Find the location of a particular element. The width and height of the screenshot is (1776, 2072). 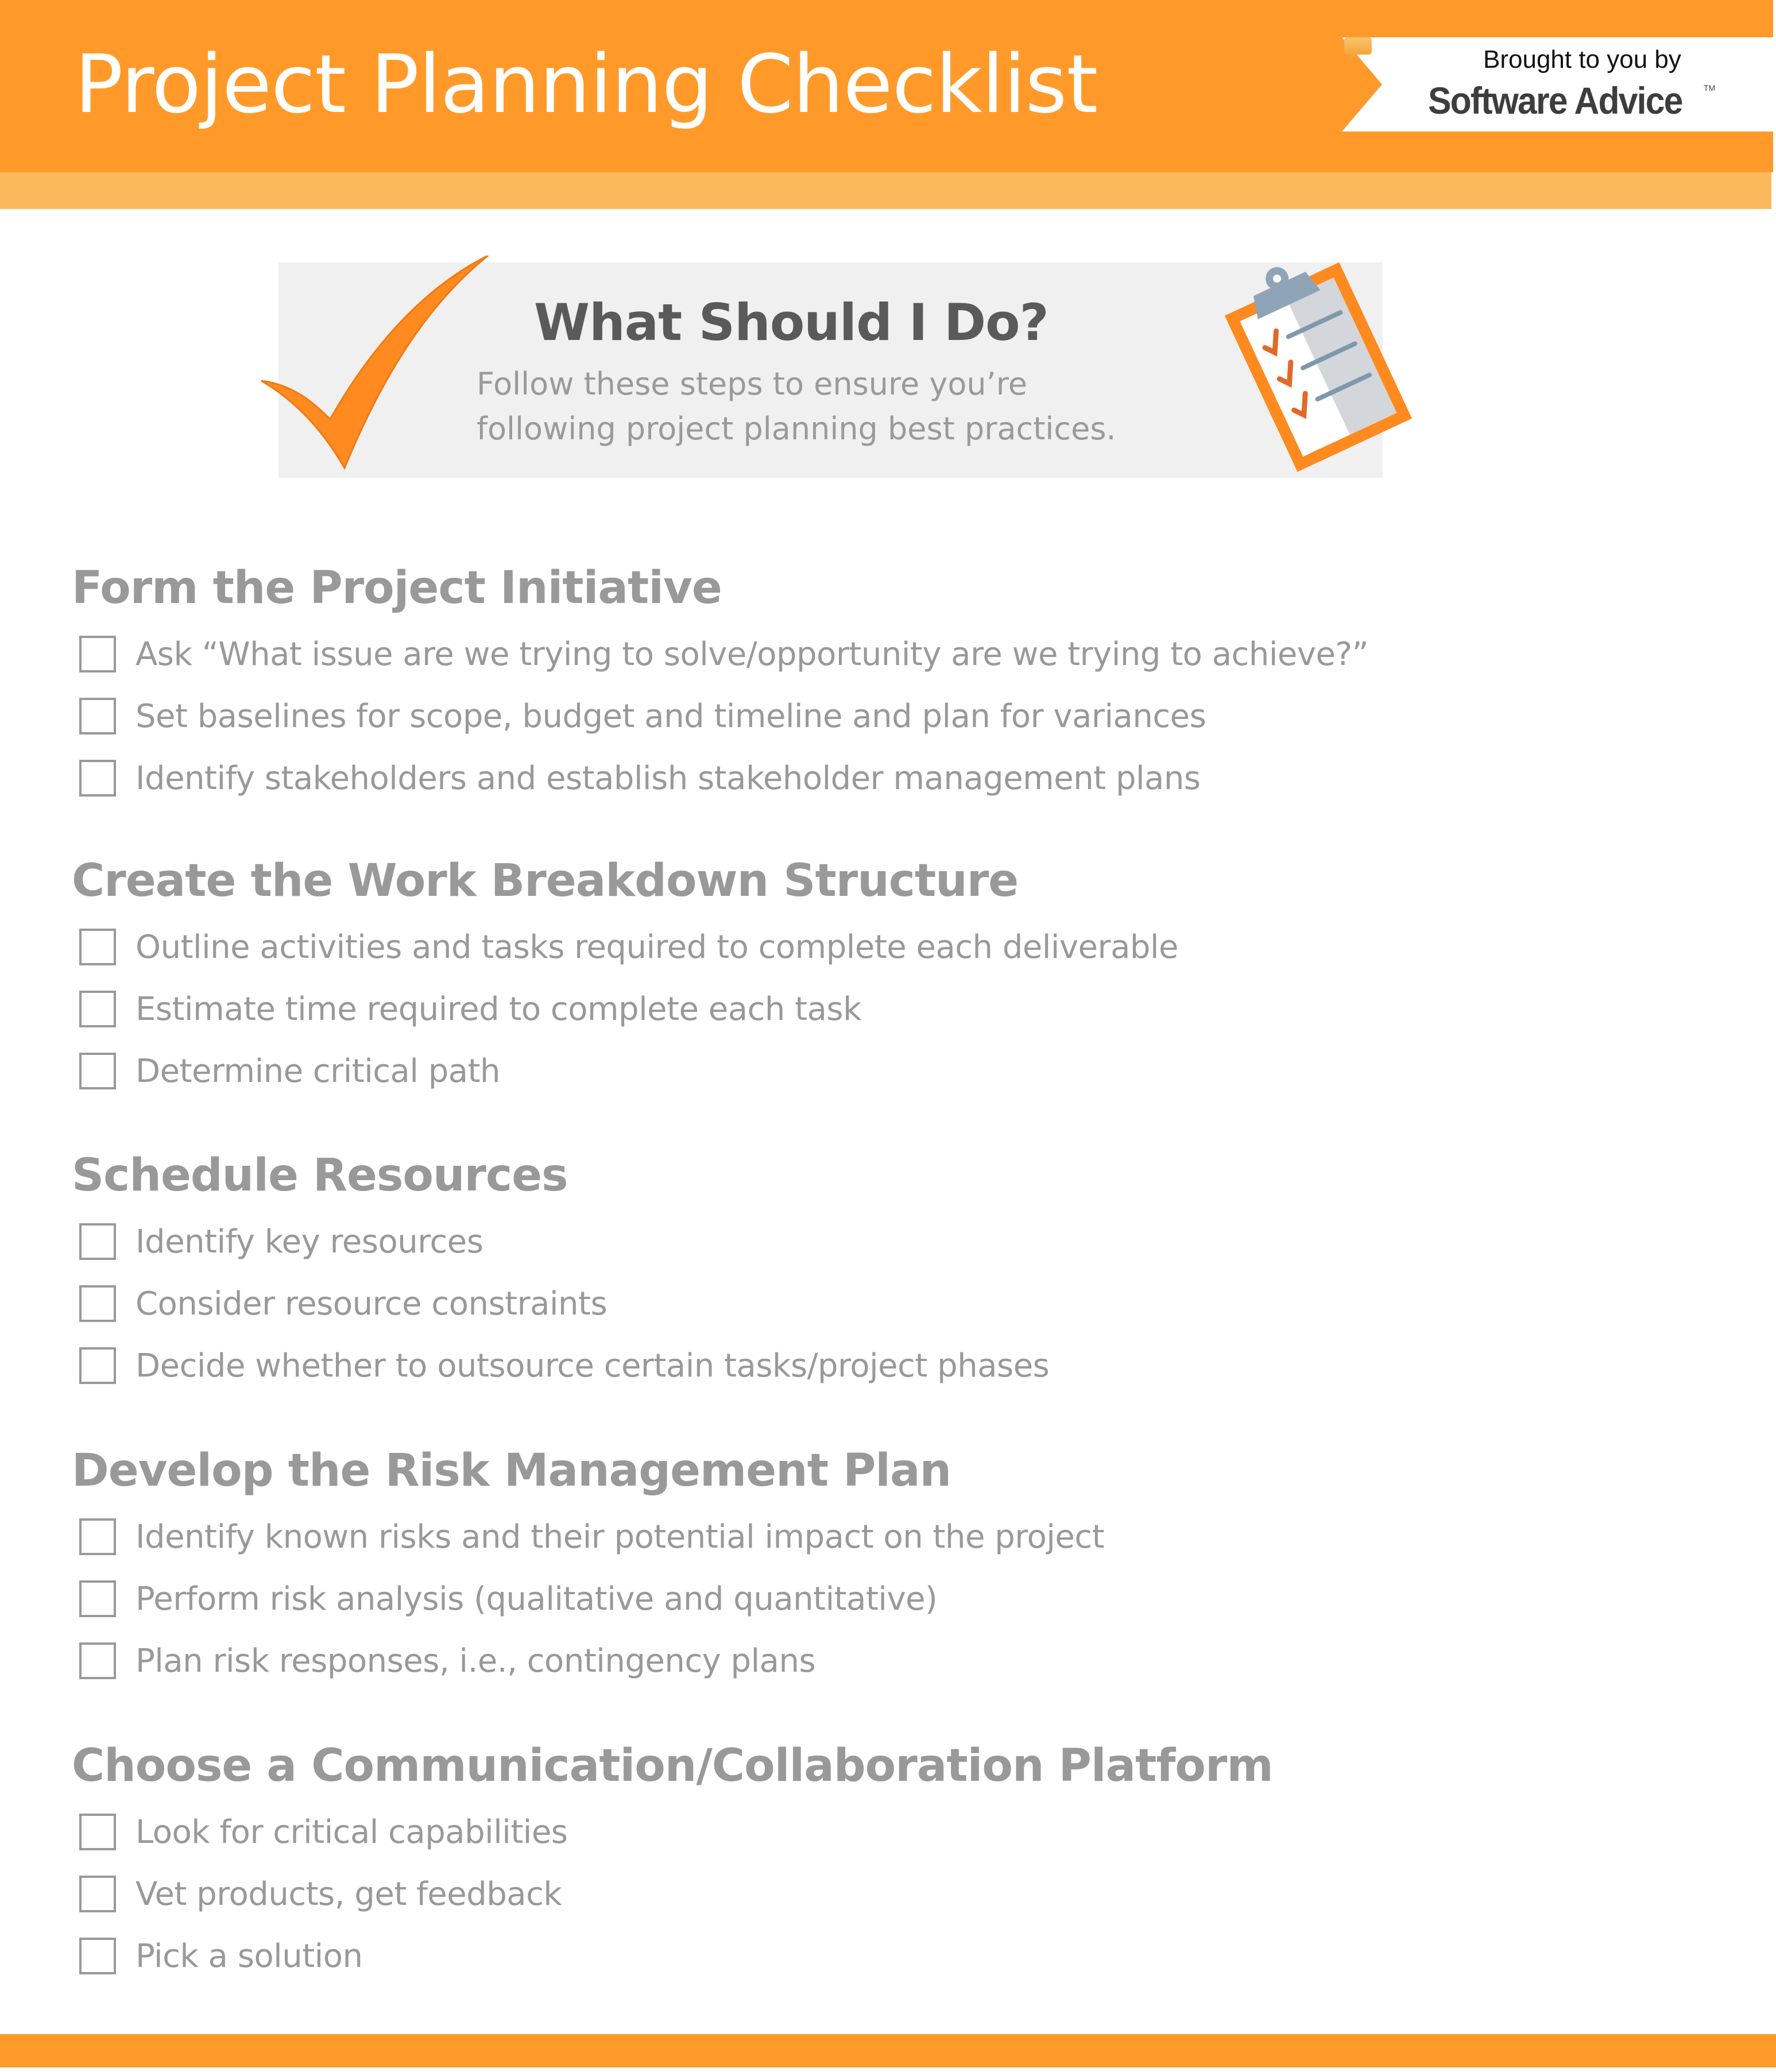

checklist-item: Identify key resources is located at coordinates (564, 1242).